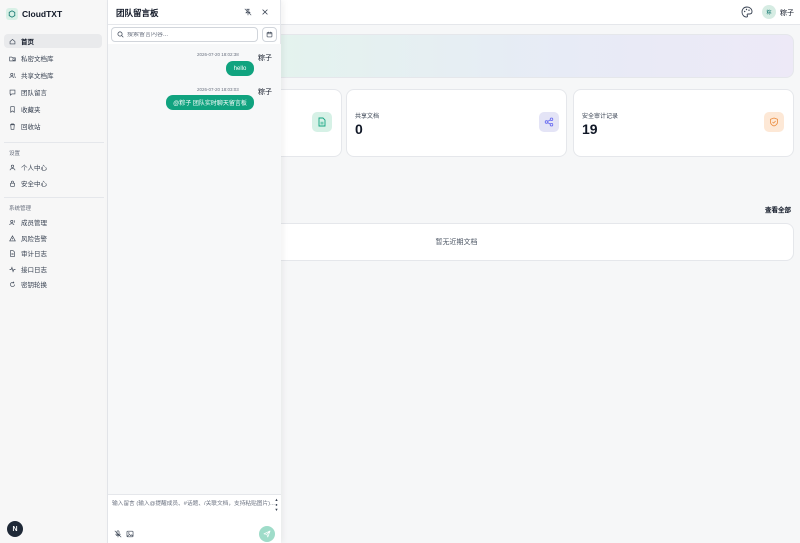 This screenshot has height=543, width=800. I want to click on send-button, so click(267, 534).